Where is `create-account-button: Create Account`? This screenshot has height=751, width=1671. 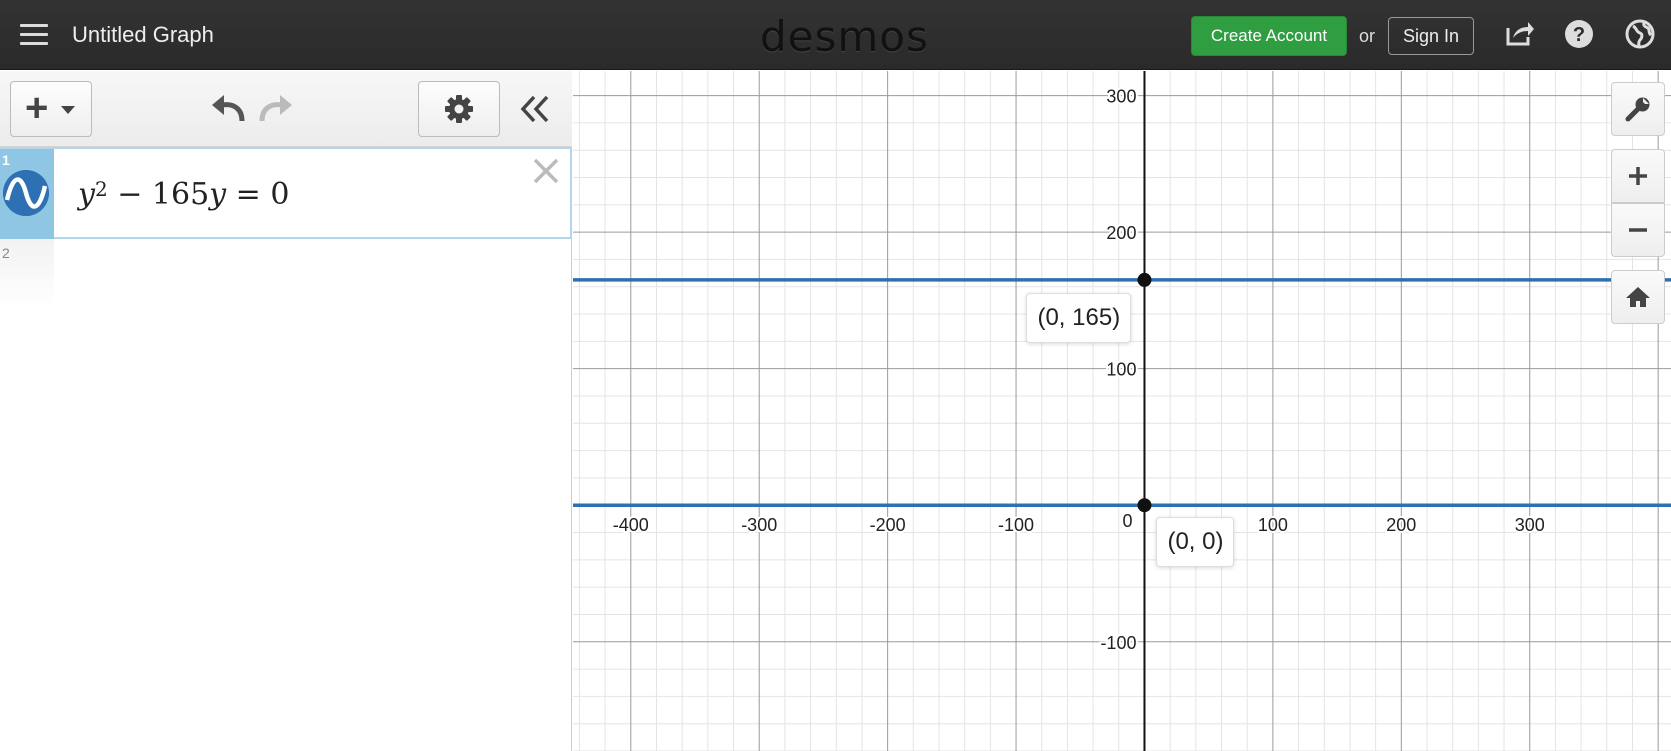 create-account-button: Create Account is located at coordinates (1269, 36).